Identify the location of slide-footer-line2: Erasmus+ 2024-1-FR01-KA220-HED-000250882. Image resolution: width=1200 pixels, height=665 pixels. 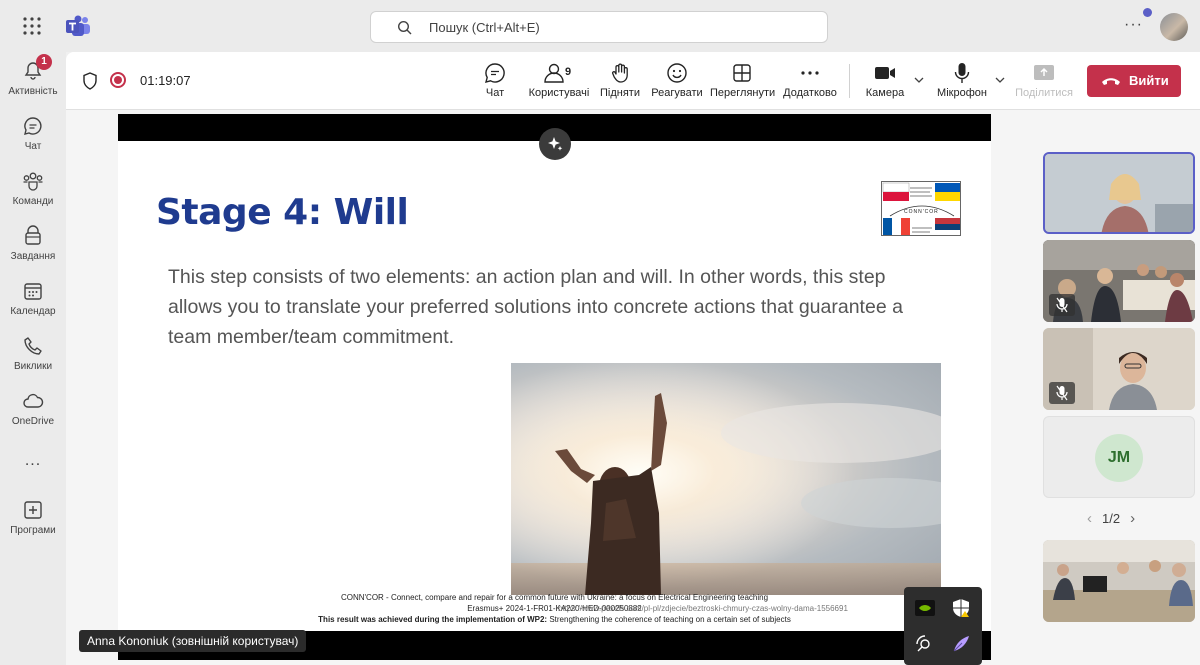
(554, 608).